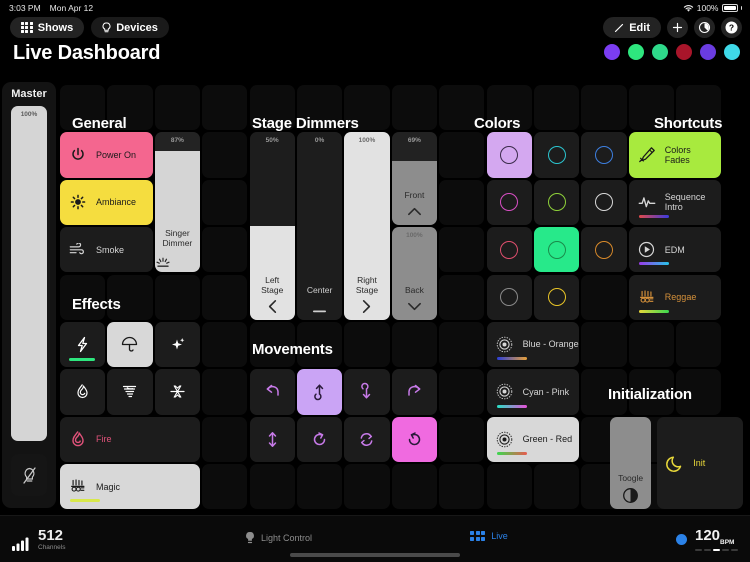 This screenshot has height=562, width=750. Describe the element at coordinates (414, 178) in the screenshot. I see `stage-dimmer-front: 69% Front` at that location.